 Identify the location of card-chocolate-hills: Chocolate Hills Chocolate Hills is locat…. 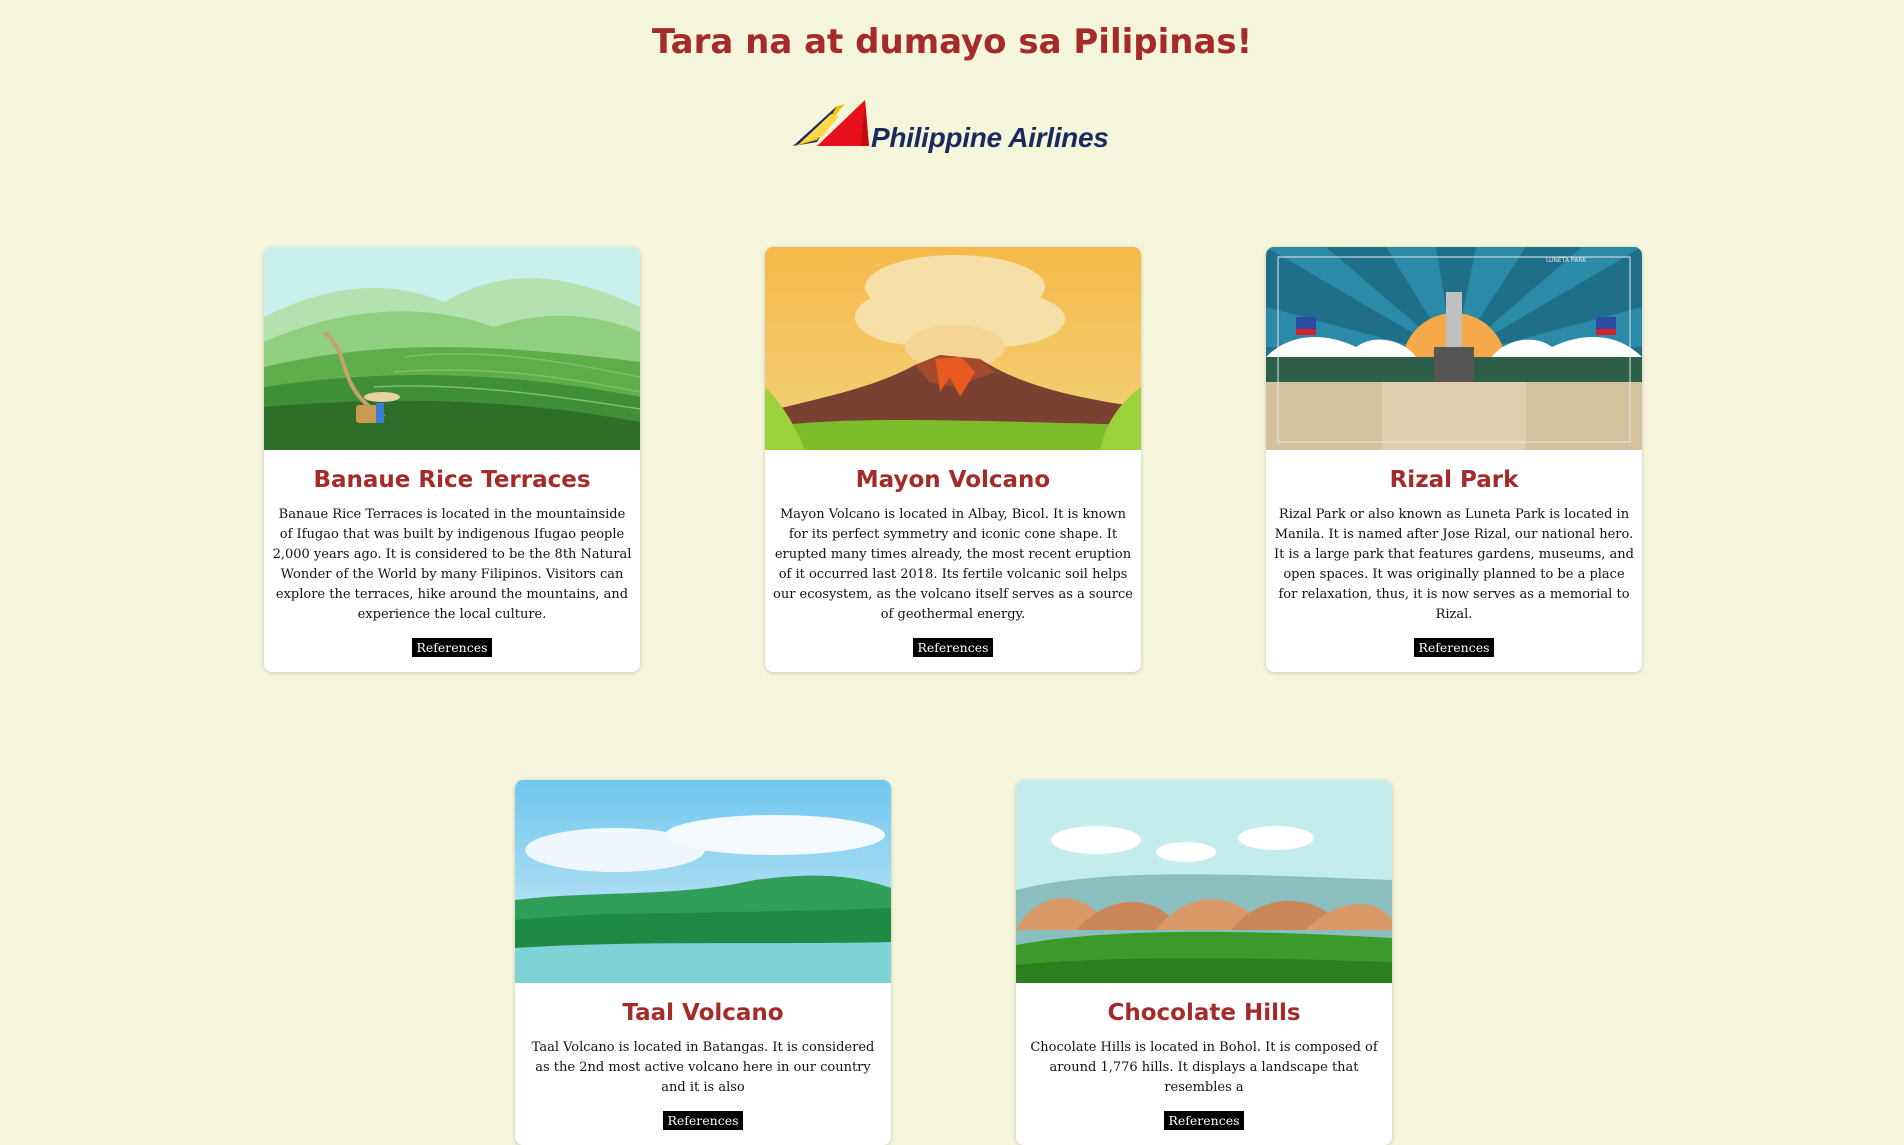
(1204, 962).